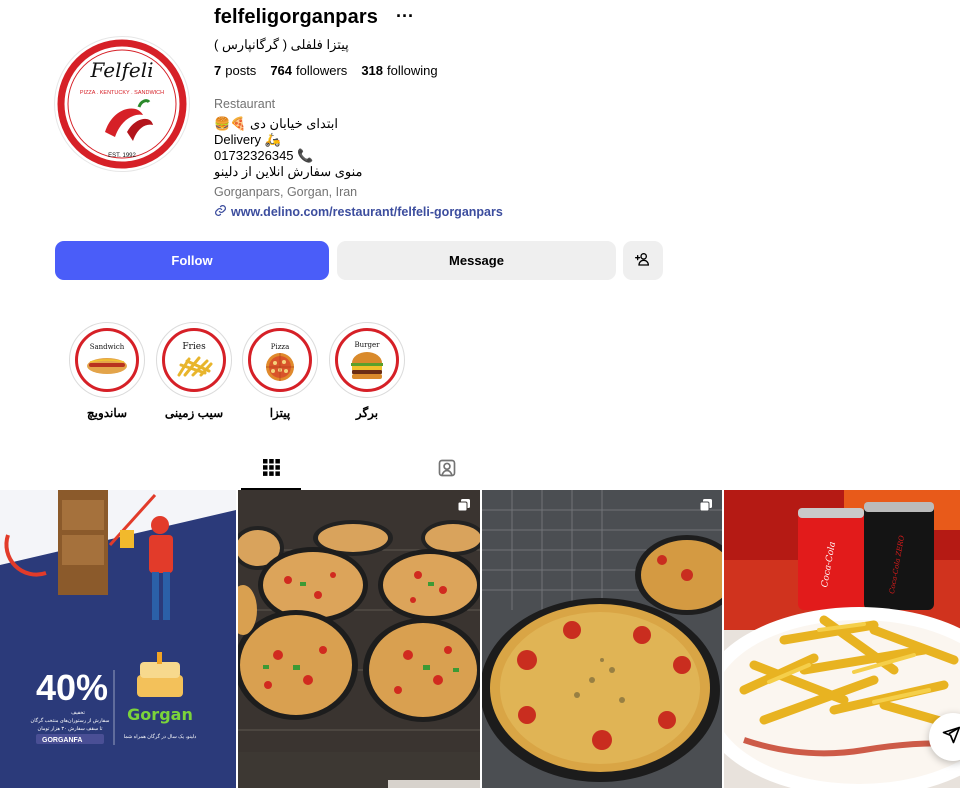  I want to click on highlight-title: Burger, so click(368, 345).